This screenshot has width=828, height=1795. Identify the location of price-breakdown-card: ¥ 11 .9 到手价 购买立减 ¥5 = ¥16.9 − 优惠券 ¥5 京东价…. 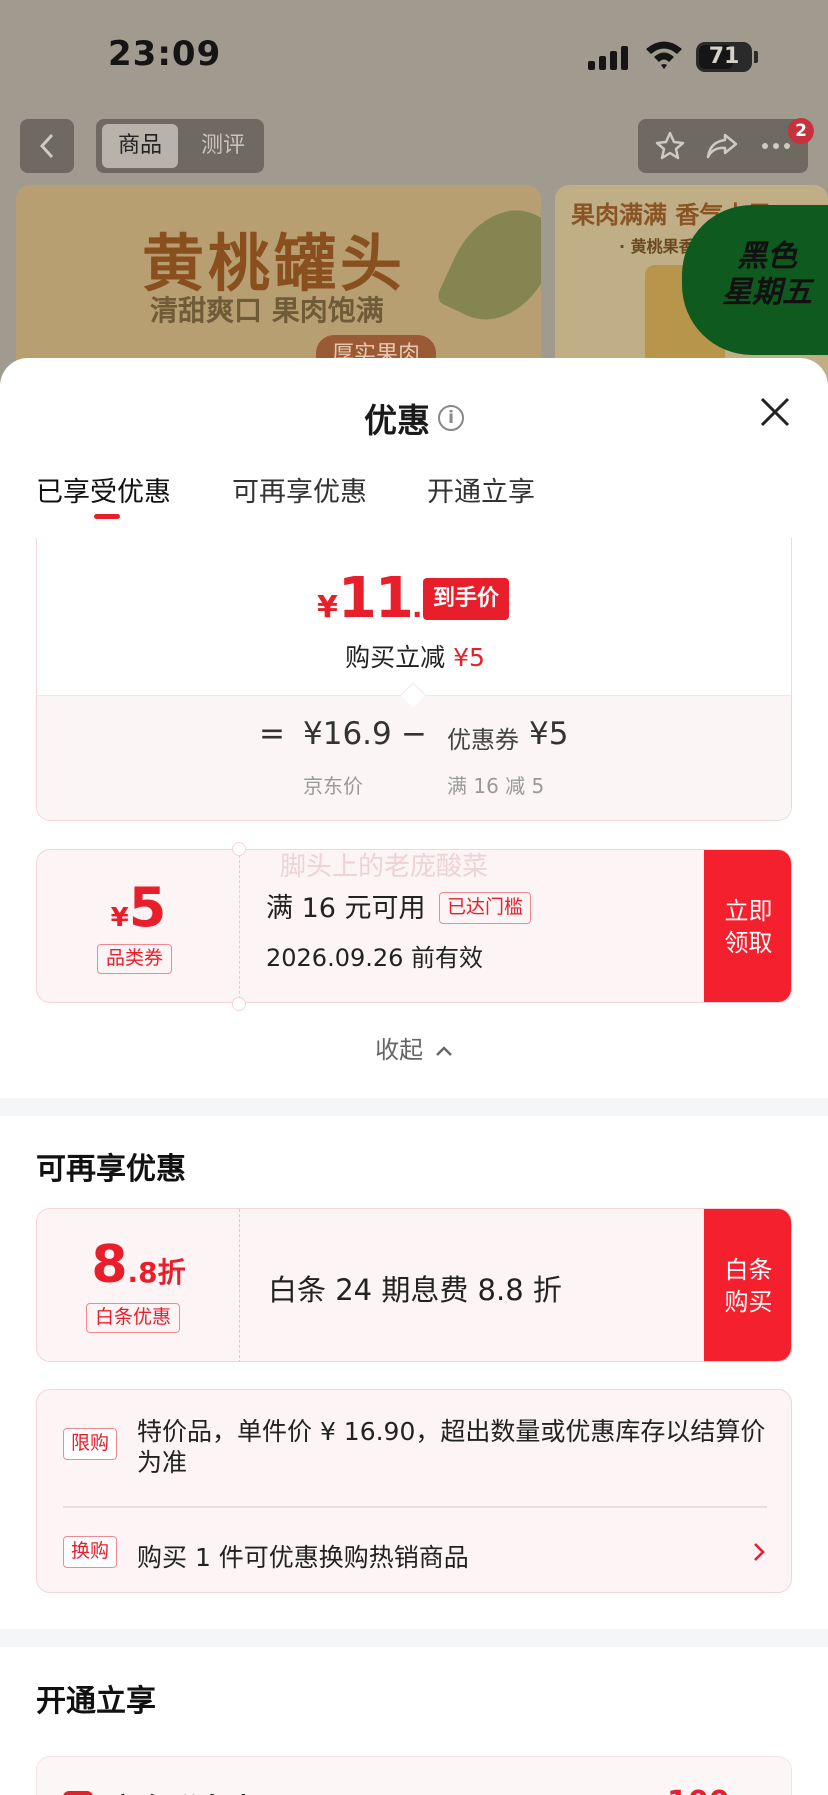
(414, 679).